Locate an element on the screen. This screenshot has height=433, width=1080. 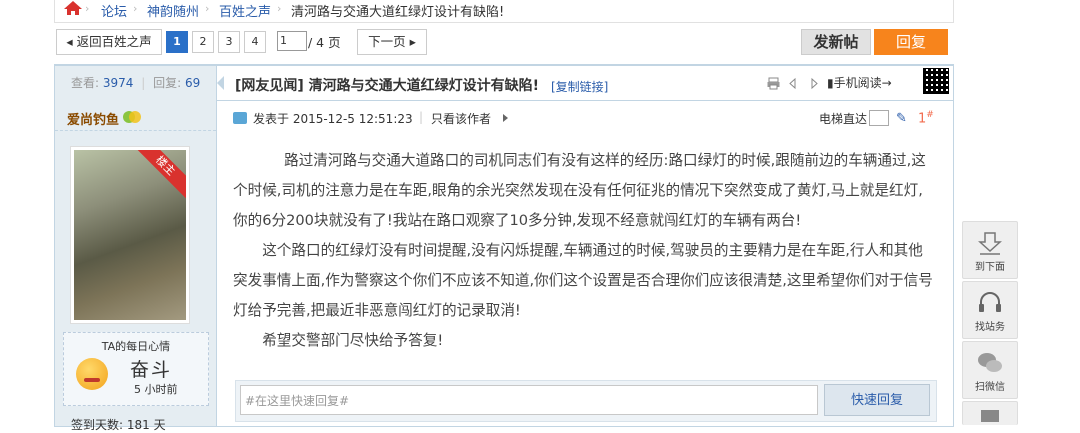
thread-title-bar: [网友见闻] 清河路与交通大道红绿灯设计有缺陷! [复制链接] ▮手机阅读→ is located at coordinates (585, 83).